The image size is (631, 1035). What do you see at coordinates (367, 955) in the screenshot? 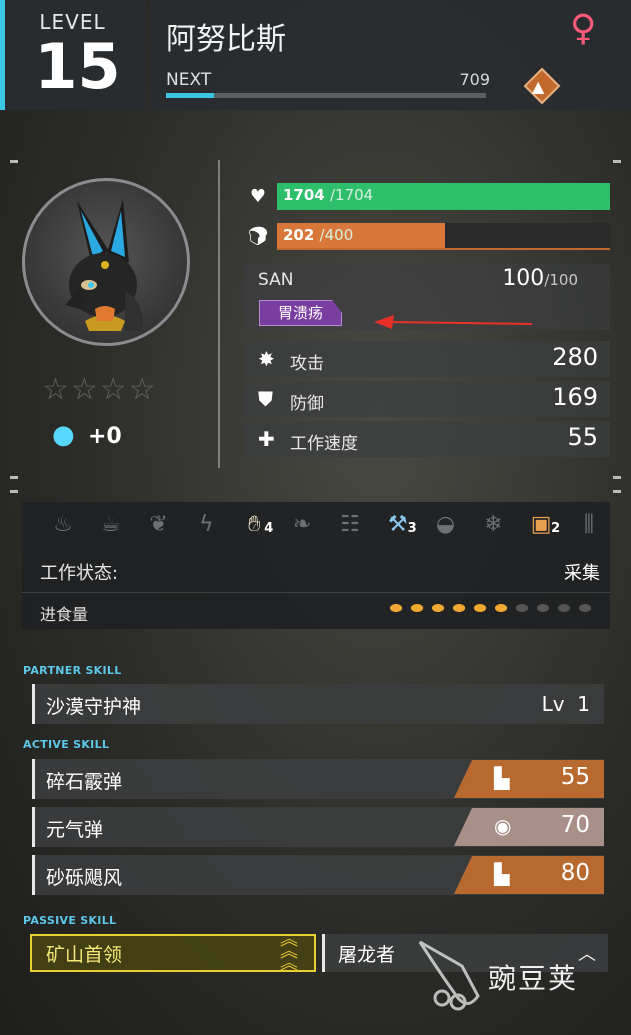
I see `passive-skill-name: 屠龙者` at bounding box center [367, 955].